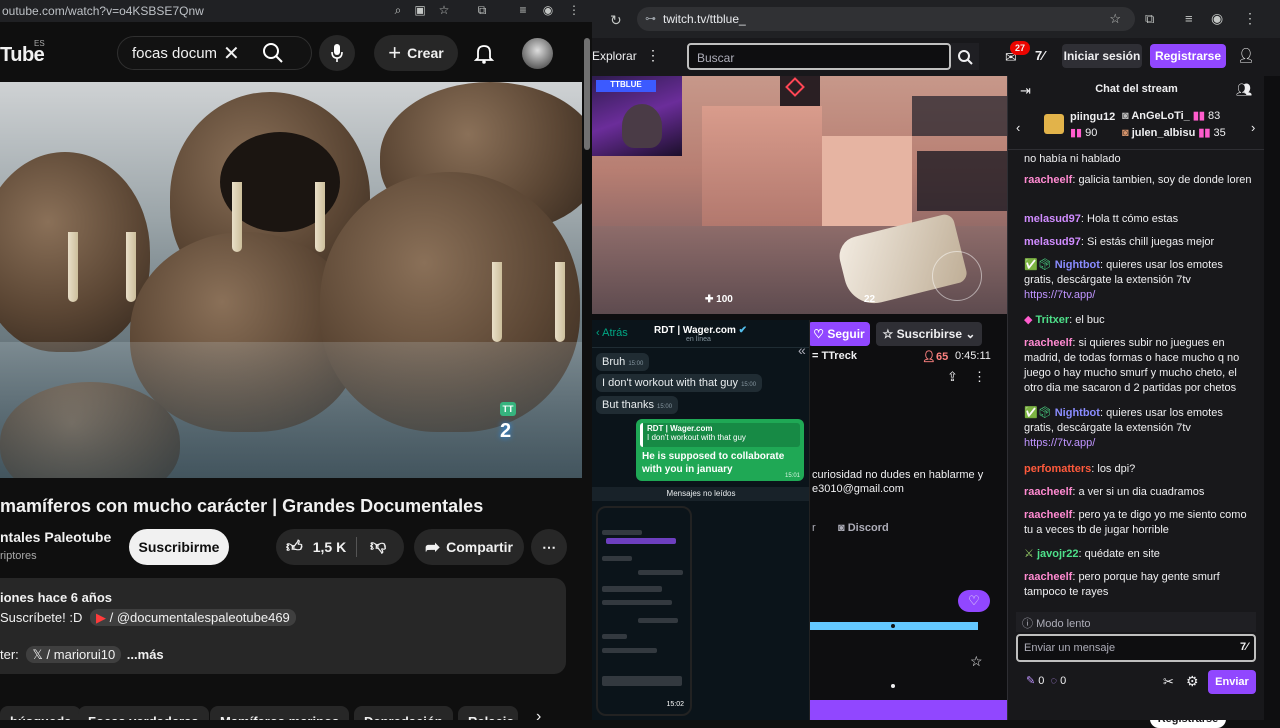 This screenshot has height=728, width=1280. Describe the element at coordinates (1092, 117) in the screenshot. I see `gifter-name: piingu12` at that location.